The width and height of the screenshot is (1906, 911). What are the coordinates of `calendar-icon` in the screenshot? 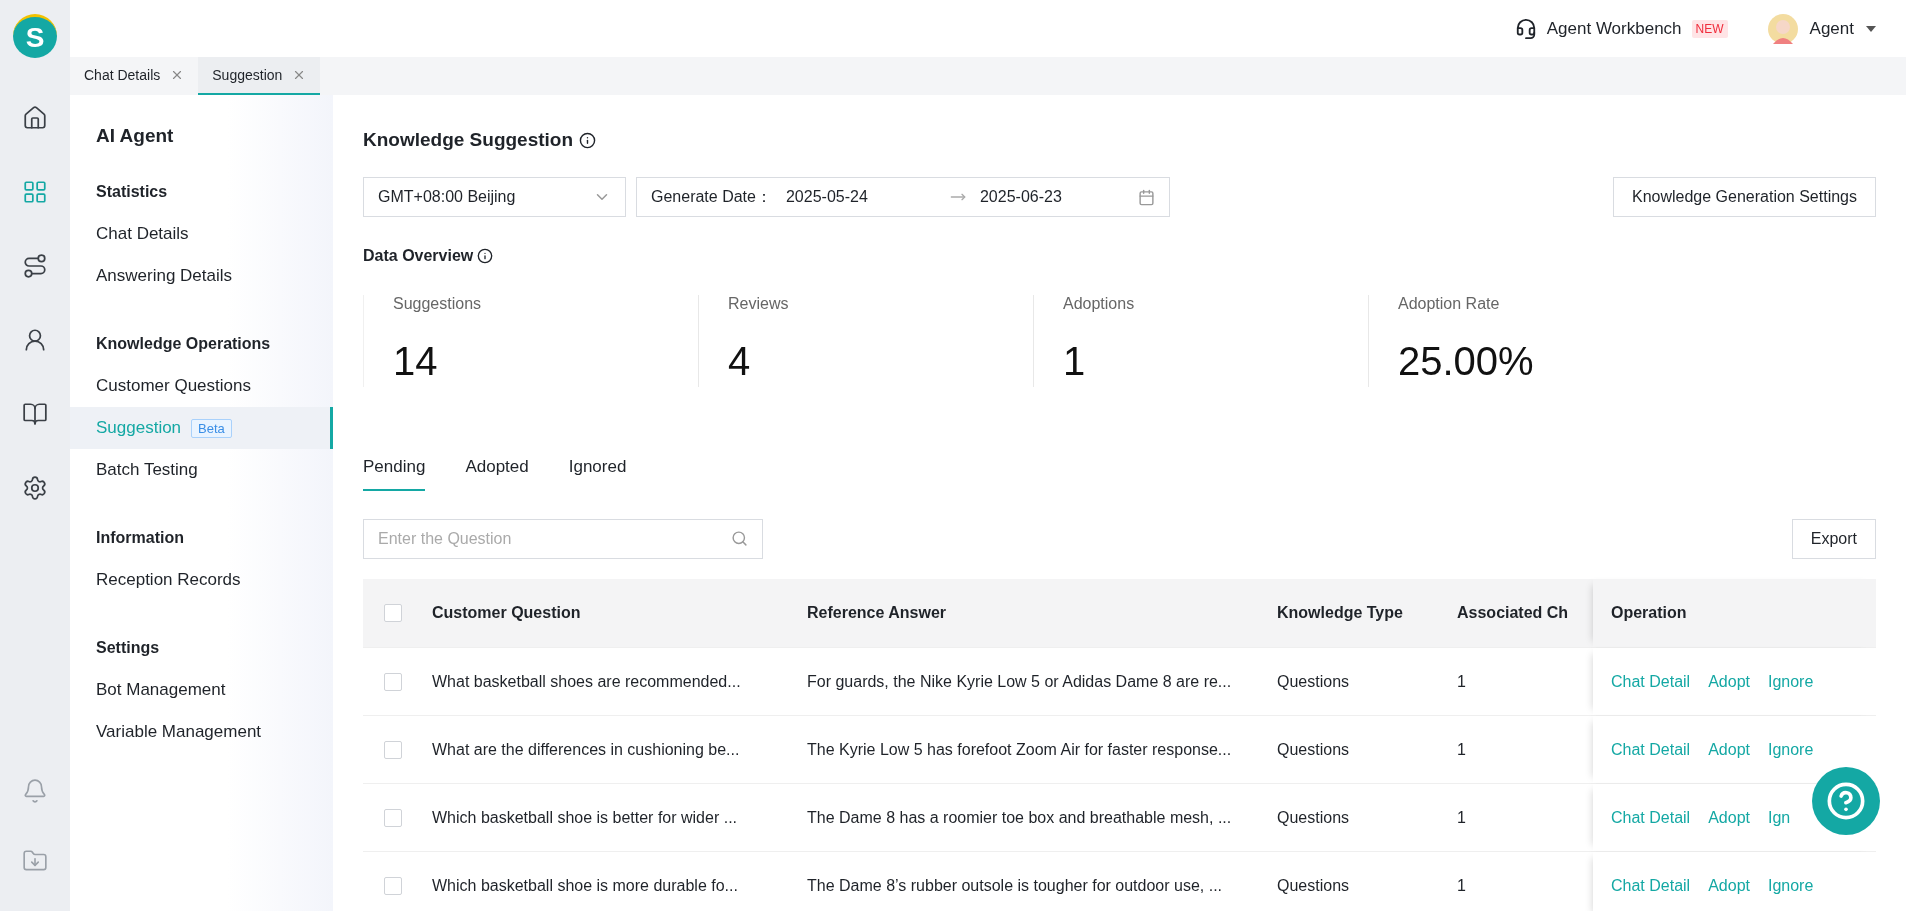 It's located at (1146, 197).